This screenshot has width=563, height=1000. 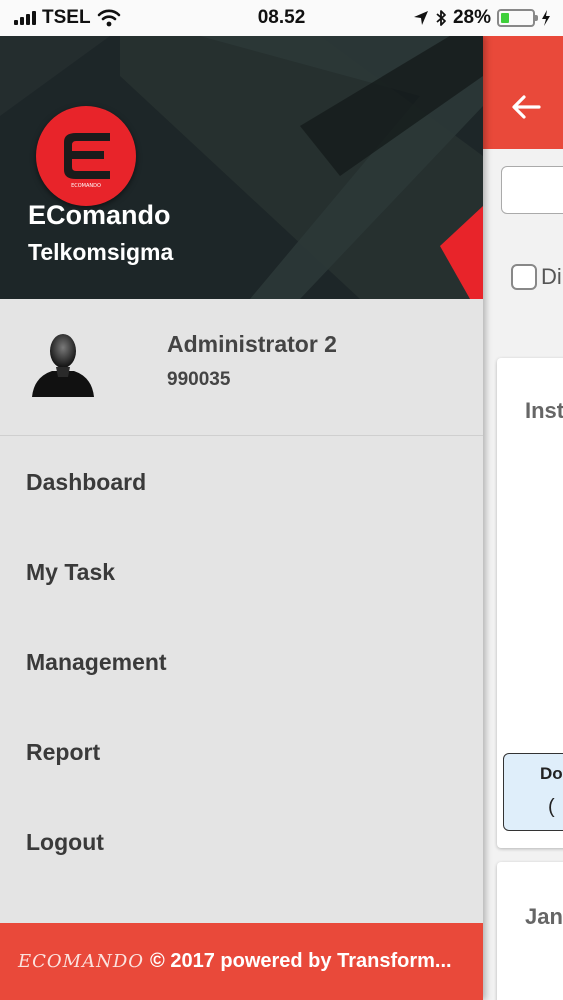 What do you see at coordinates (524, 277) in the screenshot?
I see `background-checkbox` at bounding box center [524, 277].